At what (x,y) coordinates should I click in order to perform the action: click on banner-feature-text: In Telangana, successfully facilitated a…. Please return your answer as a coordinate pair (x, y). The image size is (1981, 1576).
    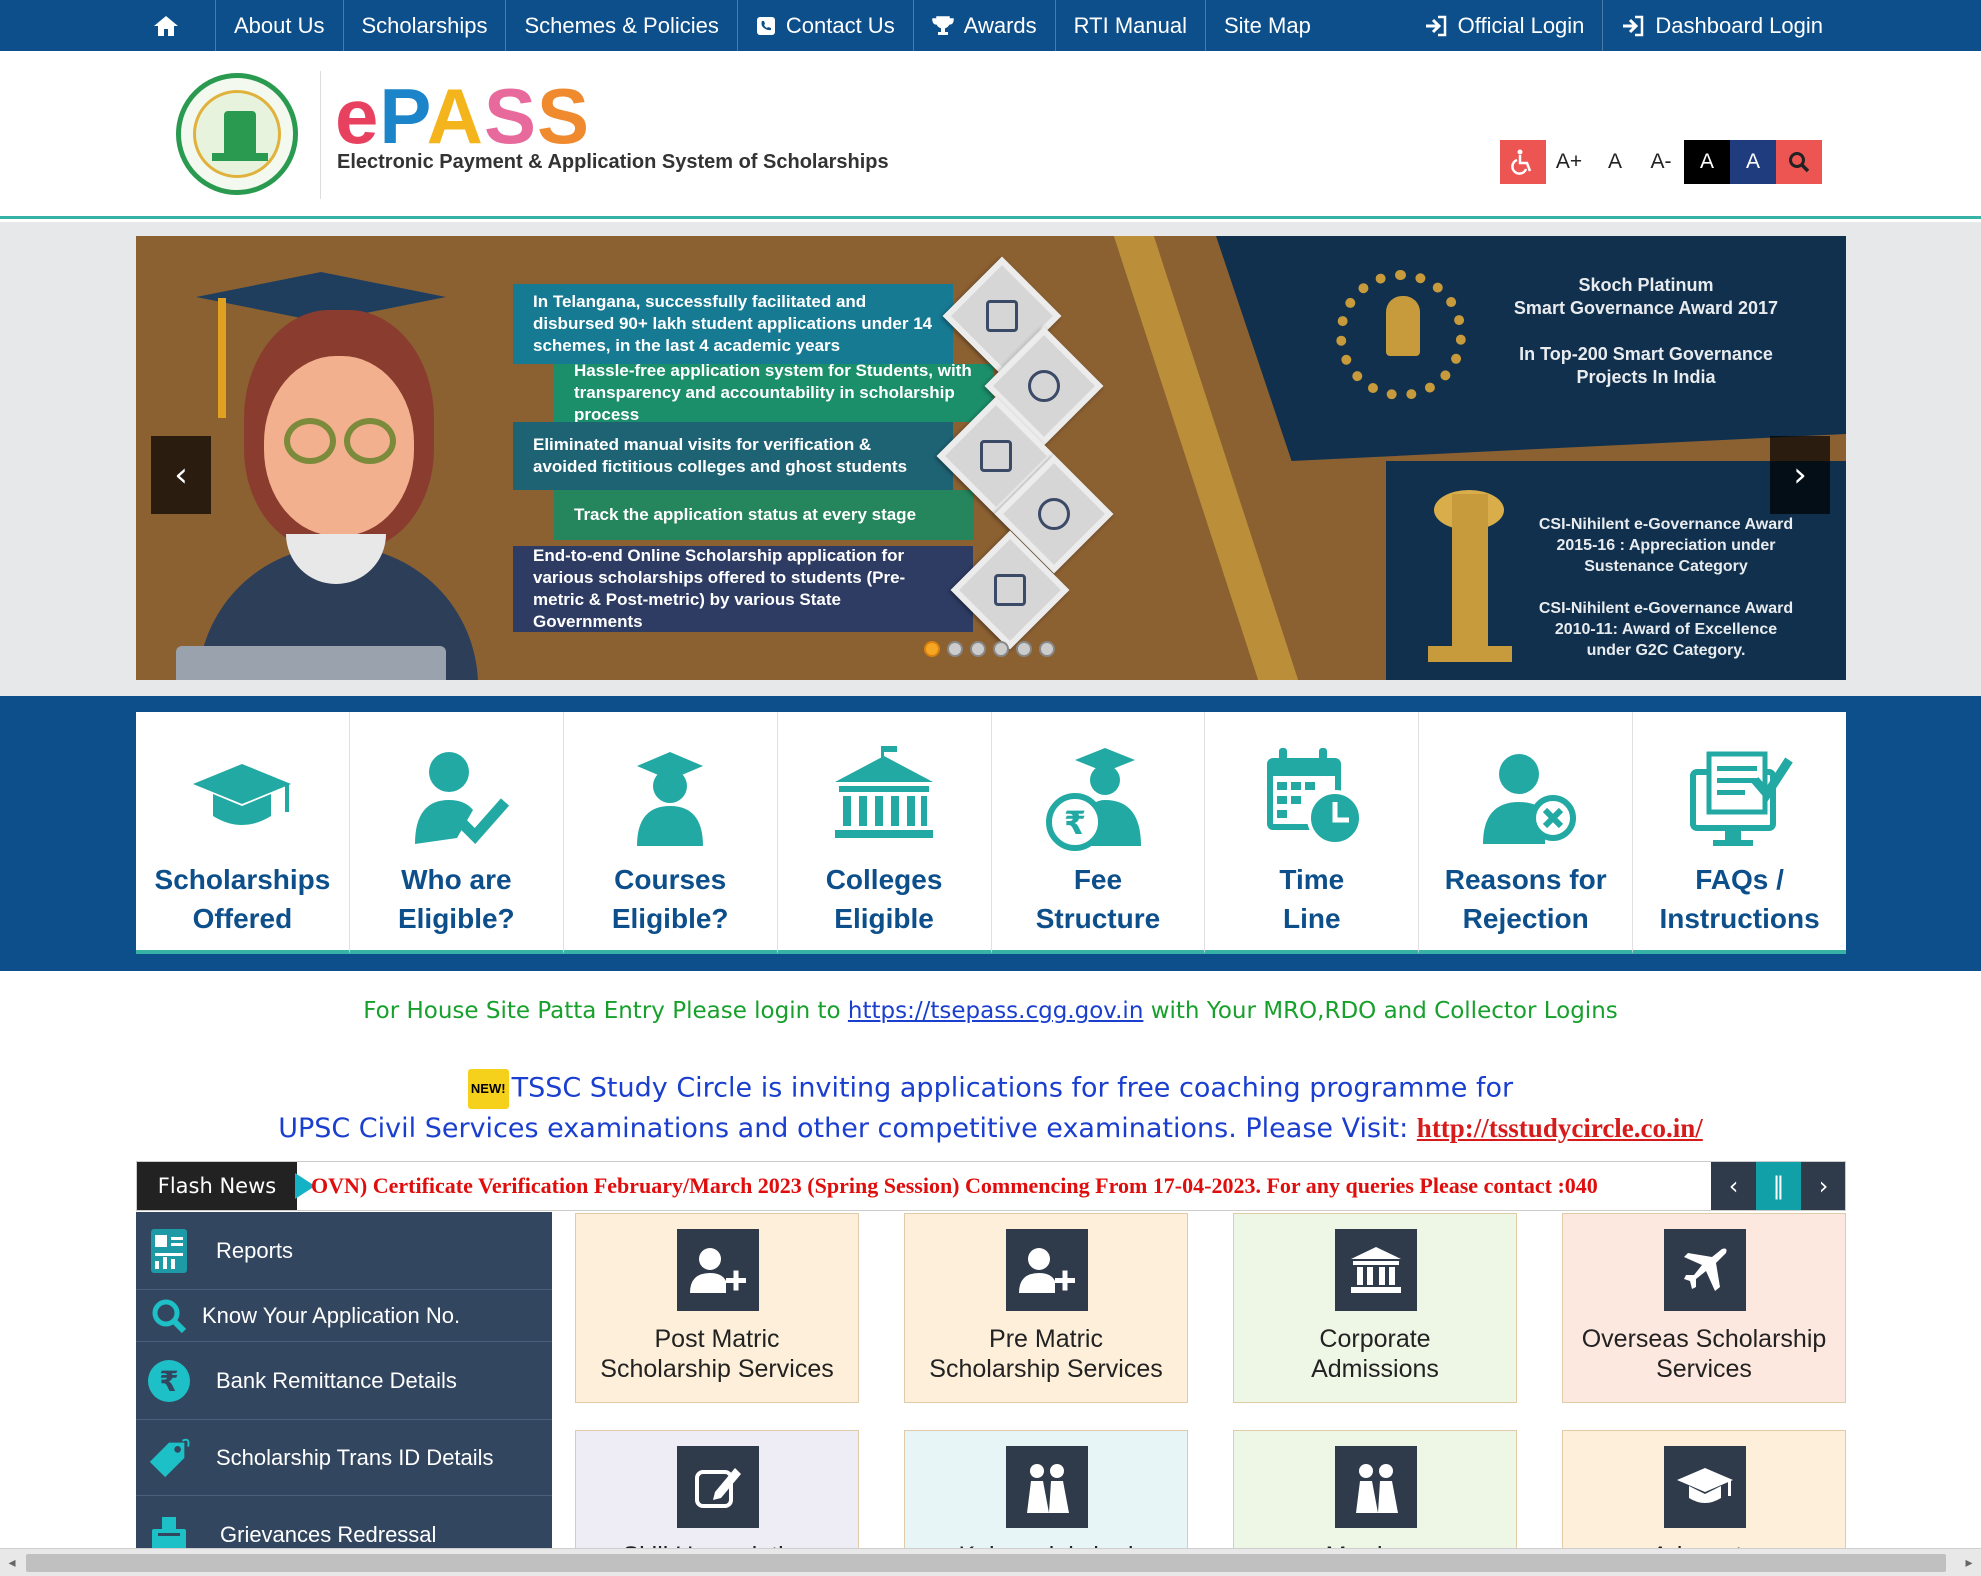
    Looking at the image, I should click on (733, 324).